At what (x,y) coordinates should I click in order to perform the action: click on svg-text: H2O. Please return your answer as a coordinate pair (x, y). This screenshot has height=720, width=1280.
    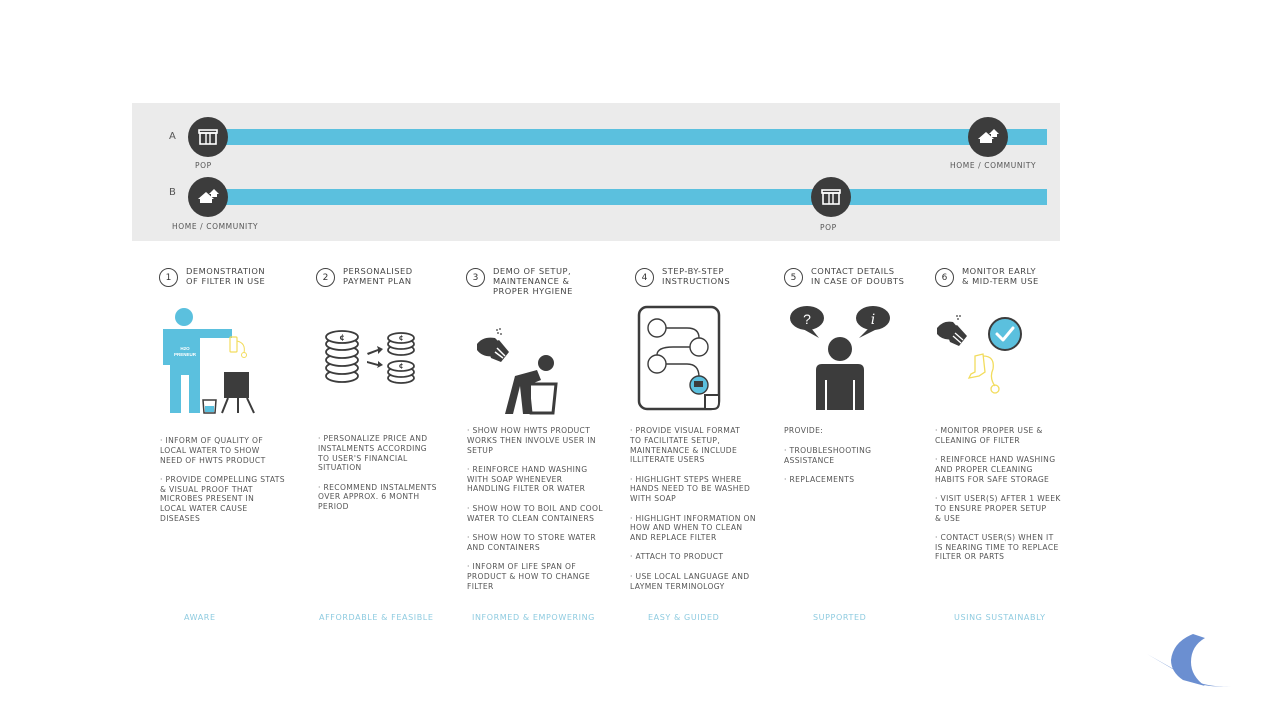
    Looking at the image, I should click on (185, 348).